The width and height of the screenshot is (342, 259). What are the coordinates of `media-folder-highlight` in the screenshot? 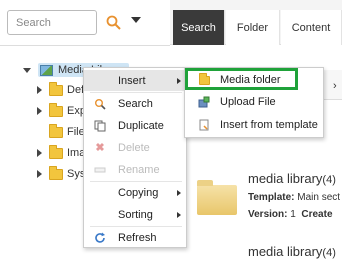 It's located at (241, 79).